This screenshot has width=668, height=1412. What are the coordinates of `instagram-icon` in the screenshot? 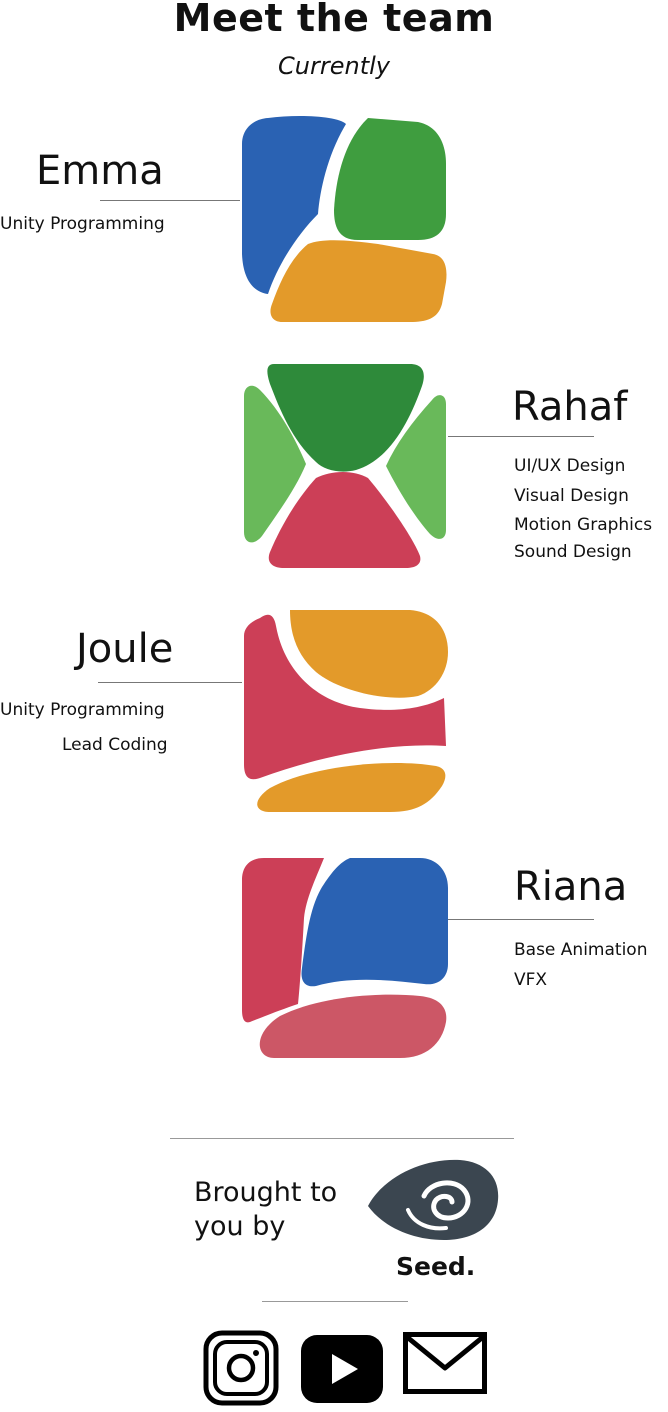 It's located at (241, 1368).